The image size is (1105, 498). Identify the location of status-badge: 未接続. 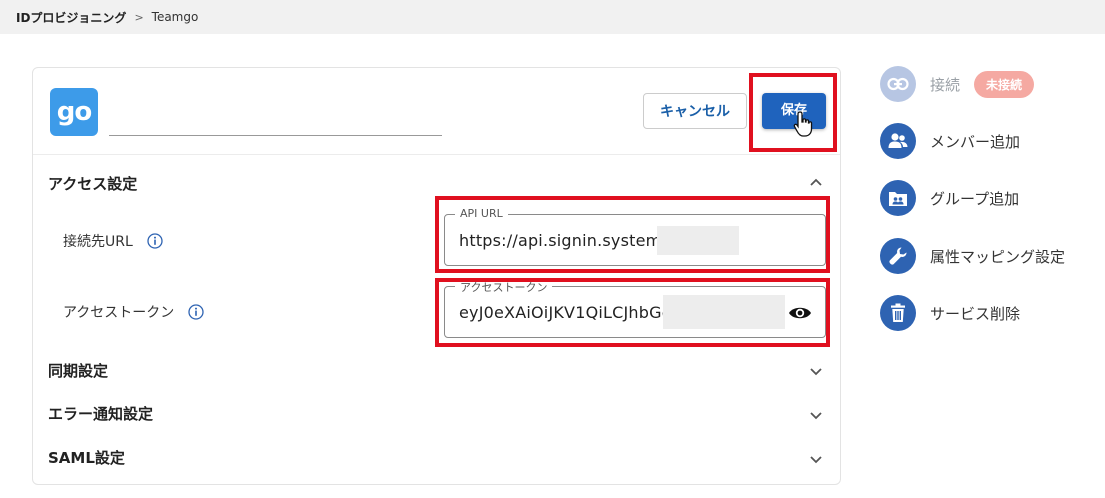
(1004, 84).